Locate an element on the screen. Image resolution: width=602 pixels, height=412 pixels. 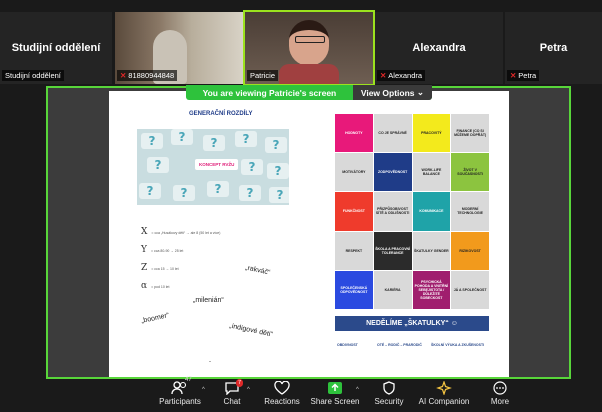
participant-tile-patricie: Patricie is located at coordinates (309, 48).